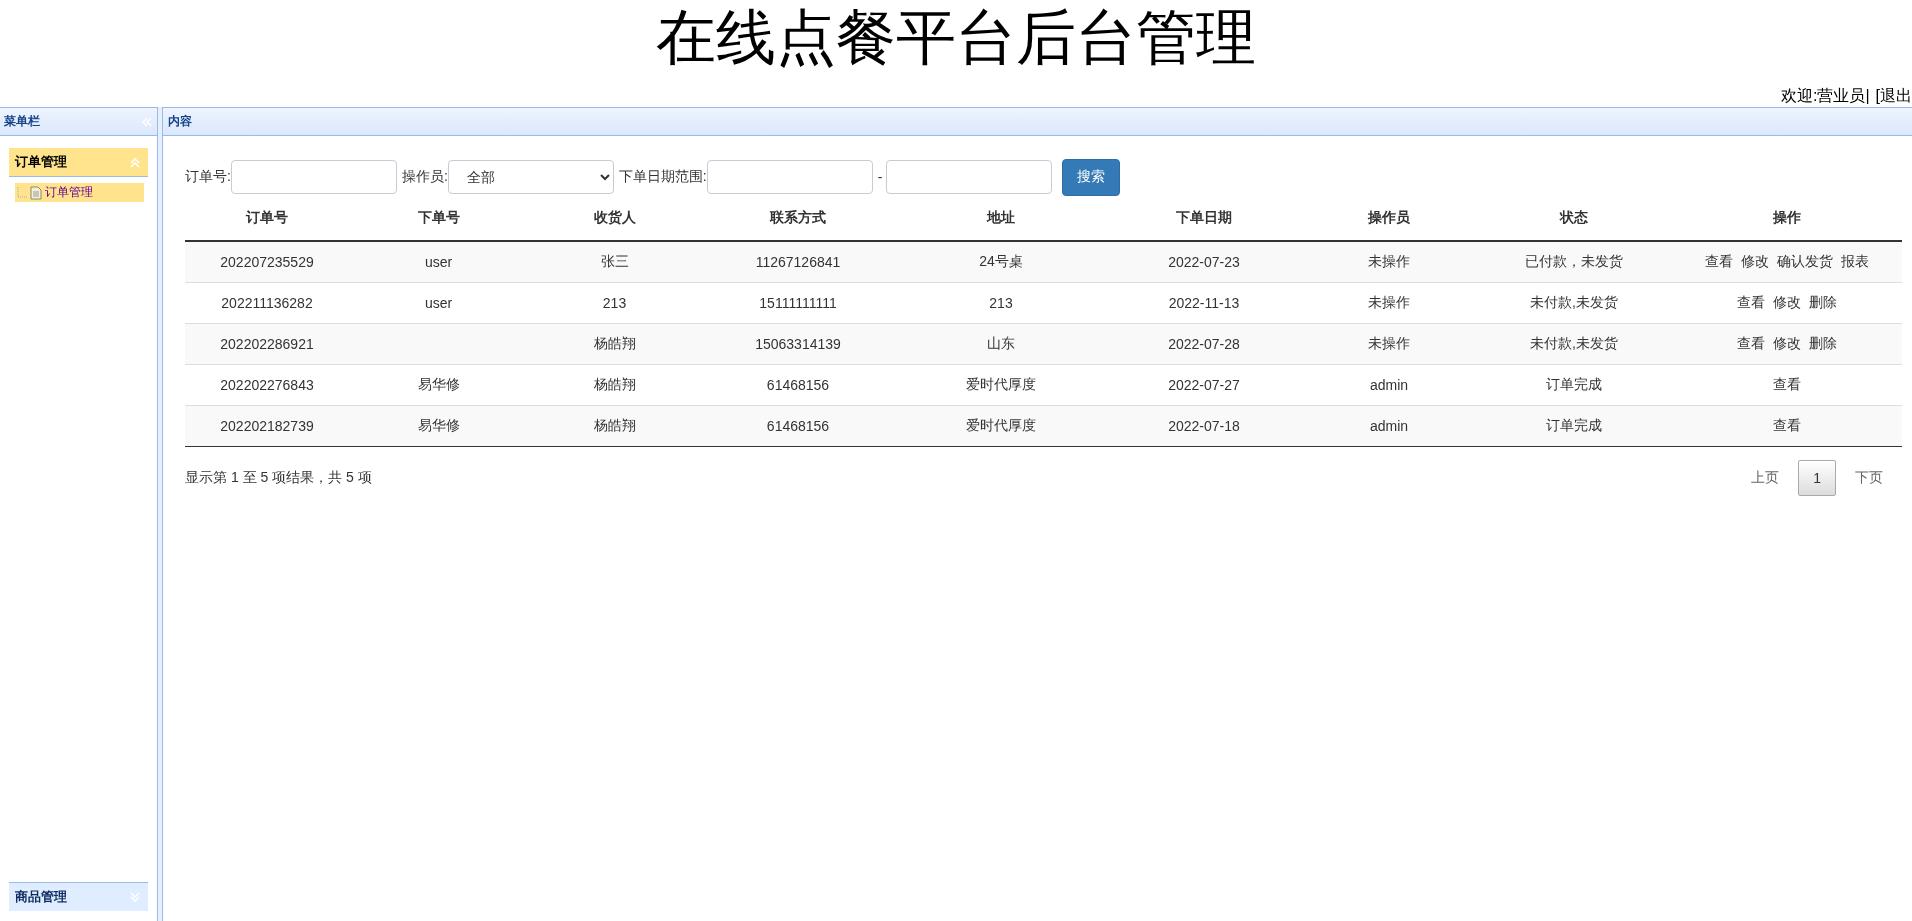 The image size is (1912, 921). I want to click on table-cell: 2022-07-23, so click(1204, 262).